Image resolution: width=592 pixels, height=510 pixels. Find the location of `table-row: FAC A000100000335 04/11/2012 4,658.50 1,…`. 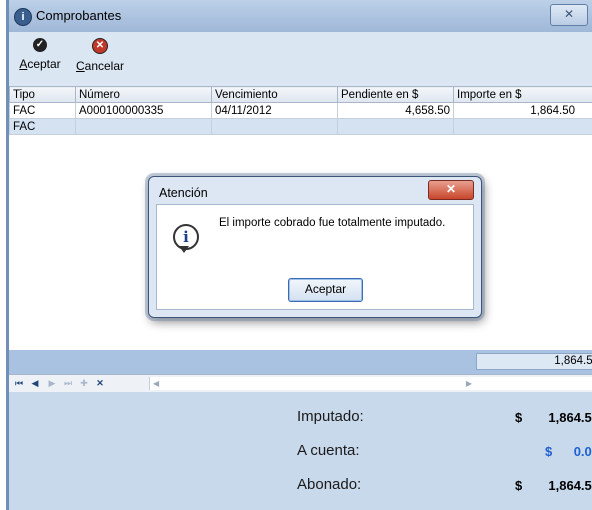

table-row: FAC A000100000335 04/11/2012 4,658.50 1,… is located at coordinates (300, 110).